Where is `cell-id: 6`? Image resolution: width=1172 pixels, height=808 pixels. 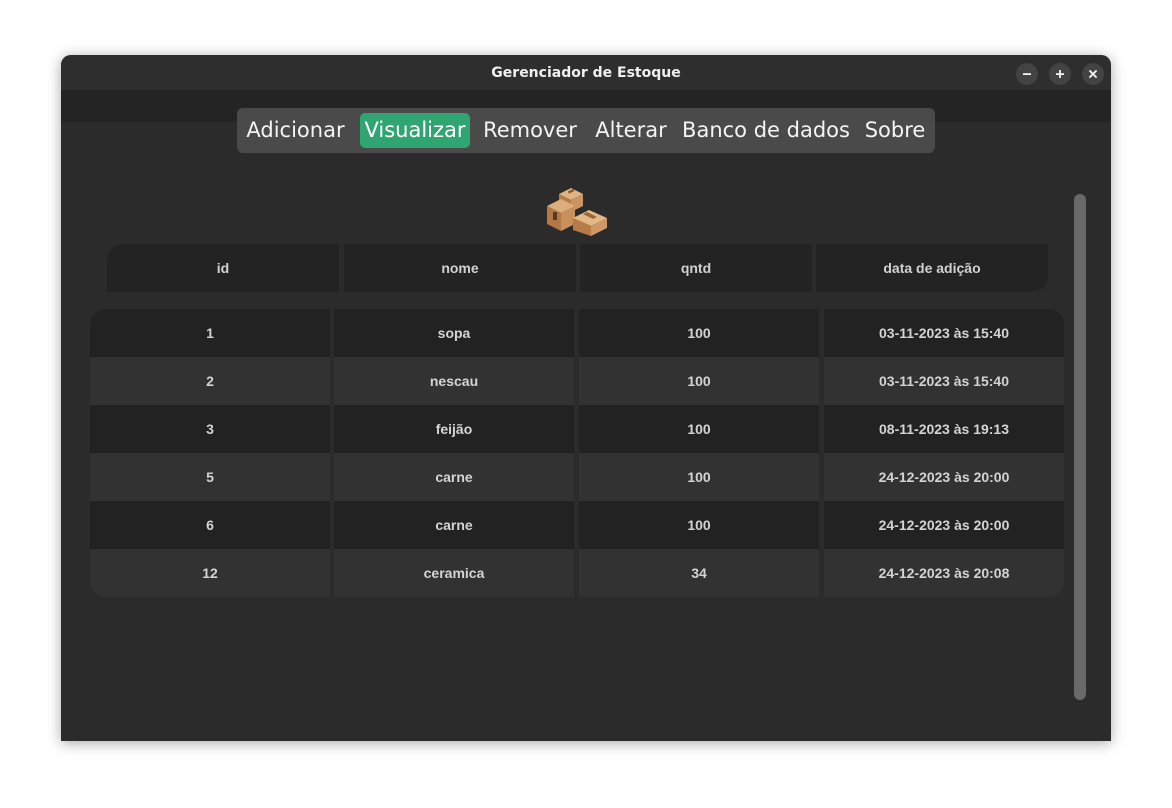
cell-id: 6 is located at coordinates (210, 525).